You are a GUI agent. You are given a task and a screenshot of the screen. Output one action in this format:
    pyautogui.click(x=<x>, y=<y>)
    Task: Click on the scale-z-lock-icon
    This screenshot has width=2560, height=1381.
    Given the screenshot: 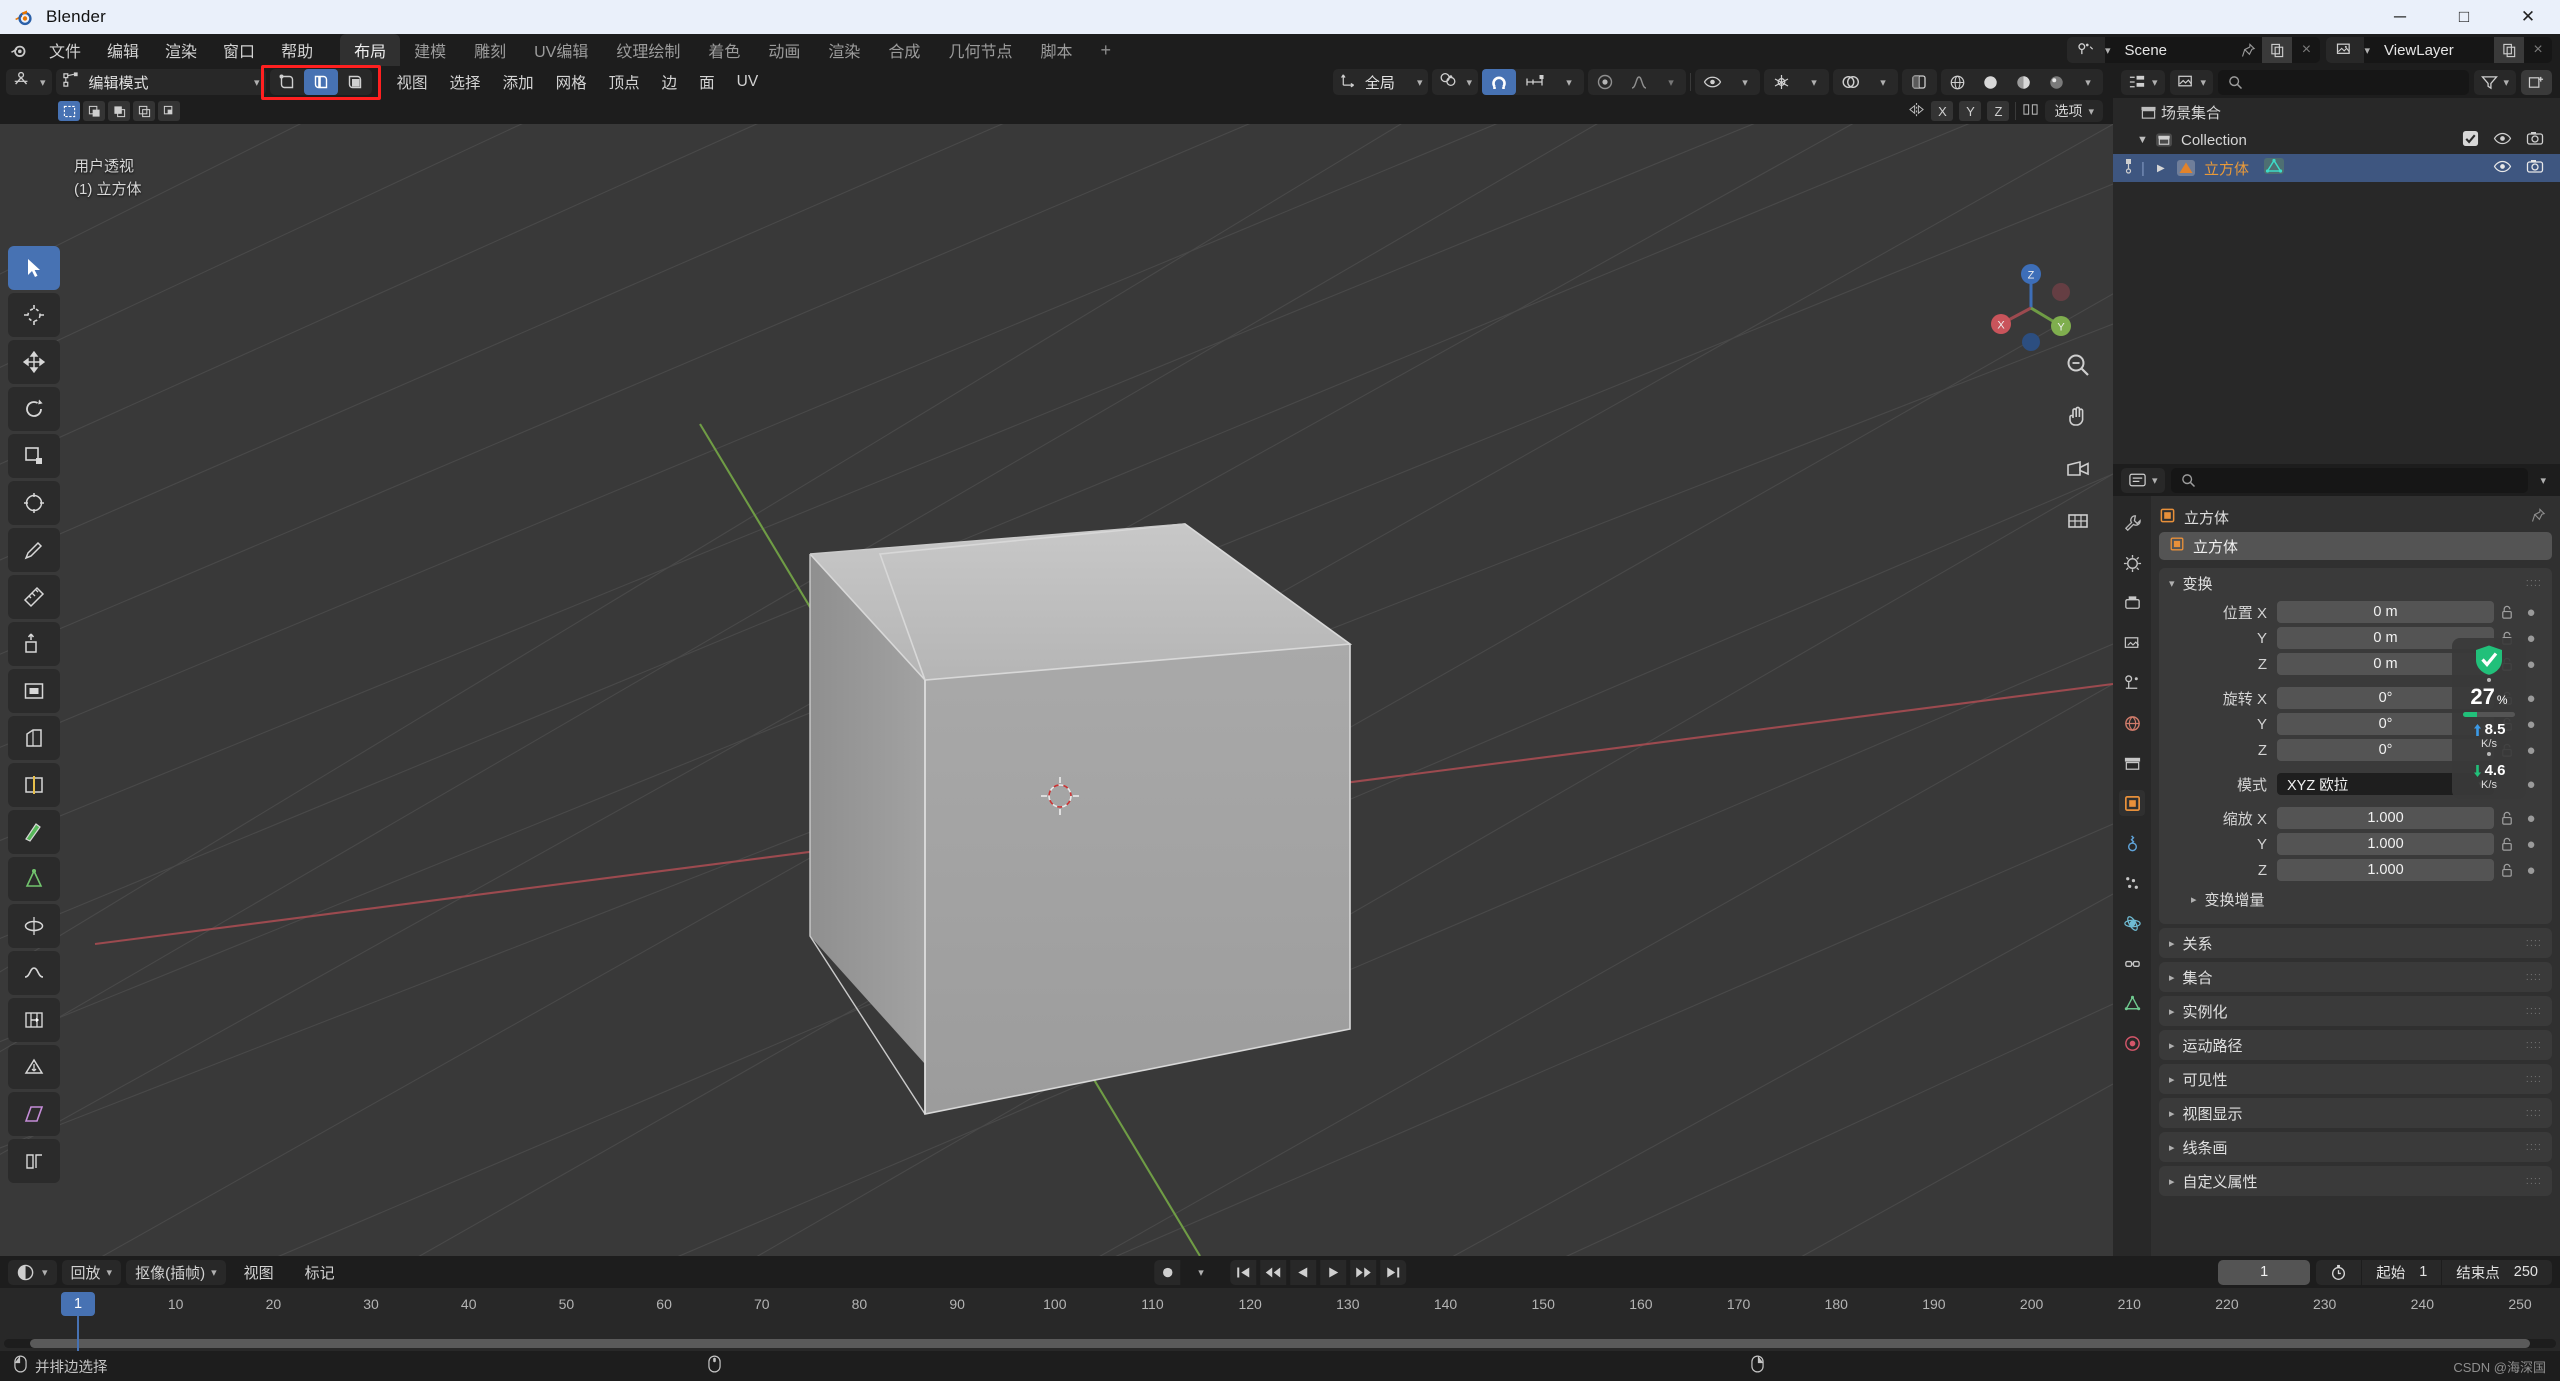 What is the action you would take?
    pyautogui.click(x=2507, y=870)
    